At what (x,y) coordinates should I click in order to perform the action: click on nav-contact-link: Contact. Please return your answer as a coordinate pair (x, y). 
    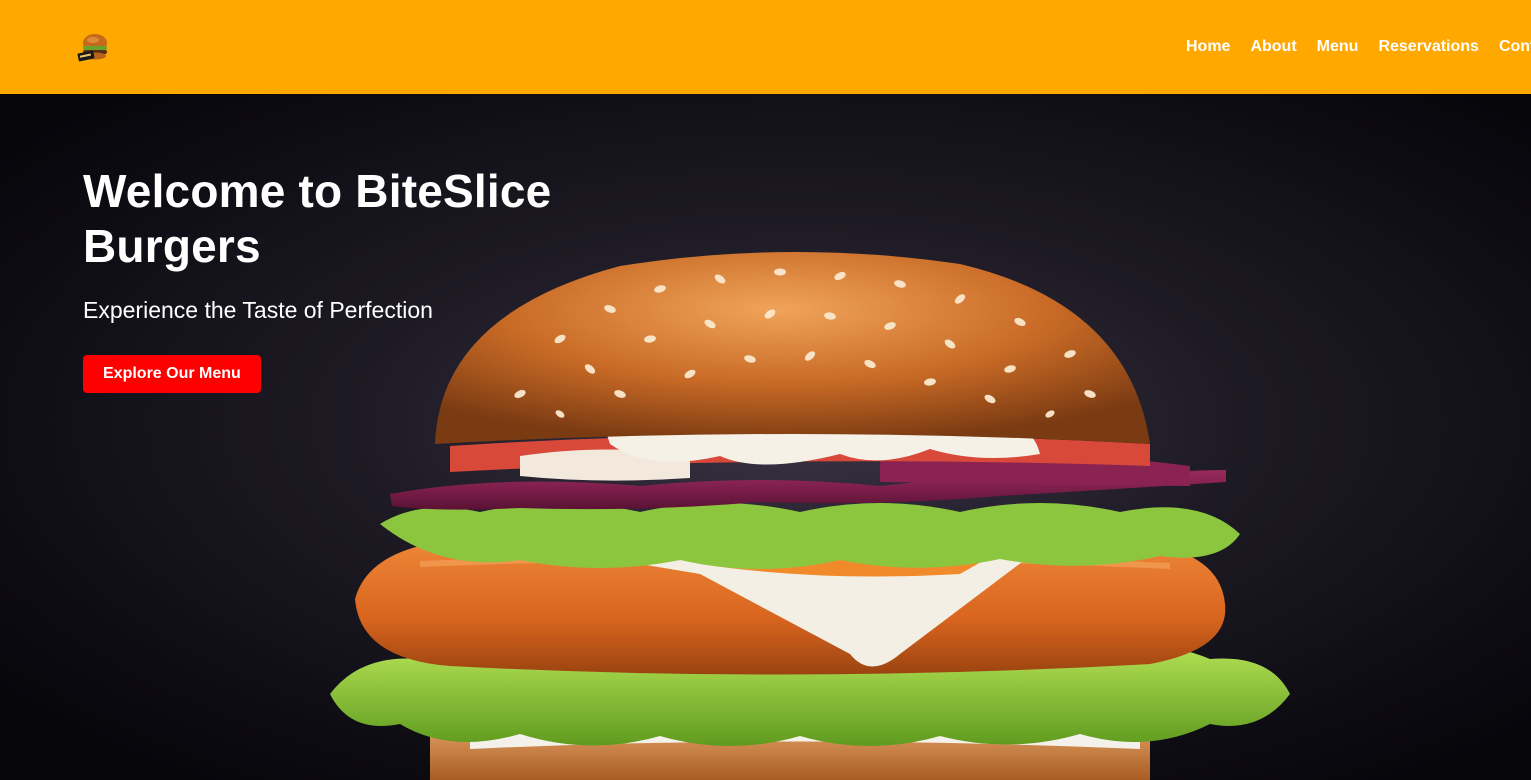
    Looking at the image, I should click on (1515, 47).